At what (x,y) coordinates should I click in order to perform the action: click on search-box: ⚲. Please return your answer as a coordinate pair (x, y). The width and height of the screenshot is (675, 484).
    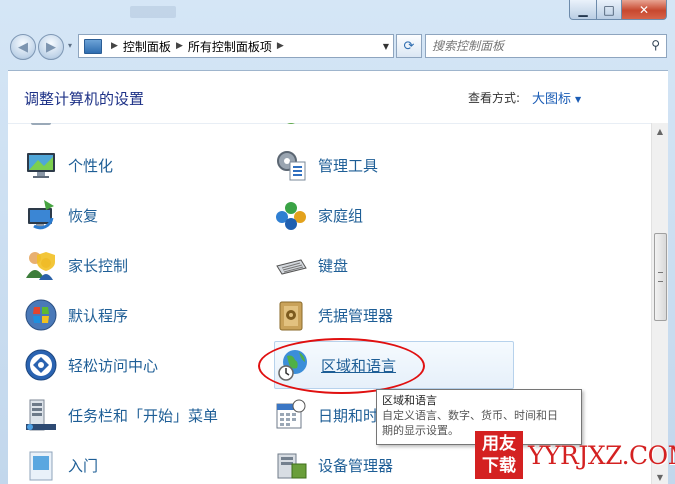
    Looking at the image, I should click on (546, 46).